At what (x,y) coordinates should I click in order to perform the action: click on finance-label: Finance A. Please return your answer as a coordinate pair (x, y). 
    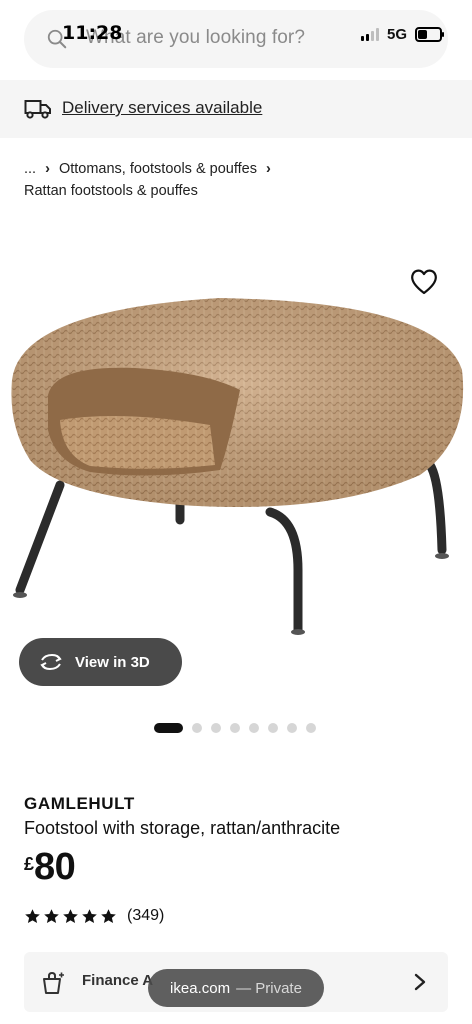
    Looking at the image, I should click on (118, 980).